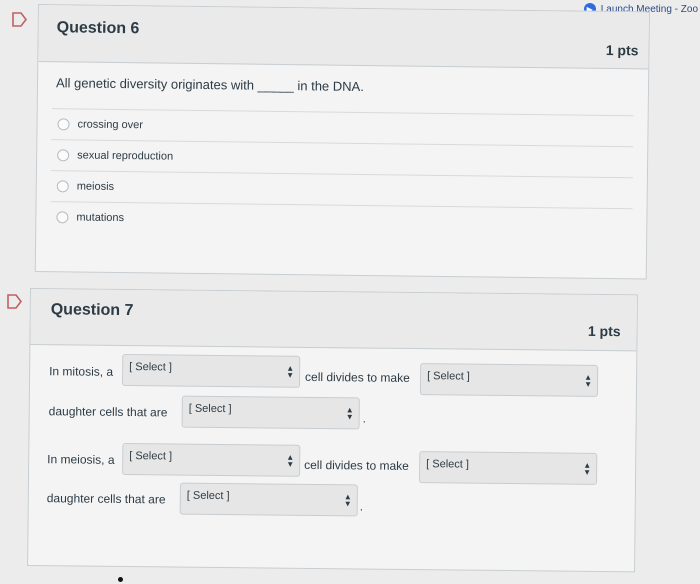  I want to click on question-7-header: Question 7 1 pts, so click(333, 320).